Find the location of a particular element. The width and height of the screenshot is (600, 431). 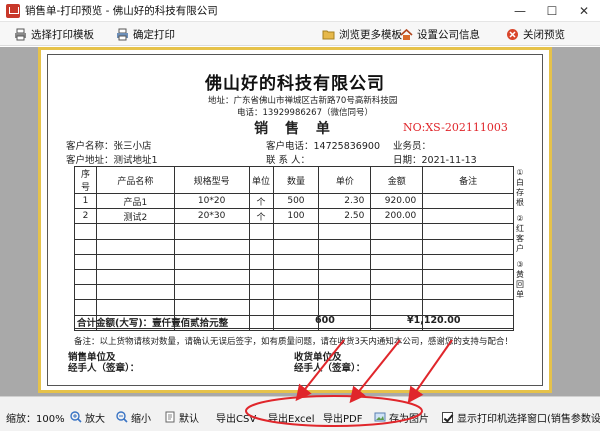

close-preview-button: 关闭预览 is located at coordinates (535, 34).